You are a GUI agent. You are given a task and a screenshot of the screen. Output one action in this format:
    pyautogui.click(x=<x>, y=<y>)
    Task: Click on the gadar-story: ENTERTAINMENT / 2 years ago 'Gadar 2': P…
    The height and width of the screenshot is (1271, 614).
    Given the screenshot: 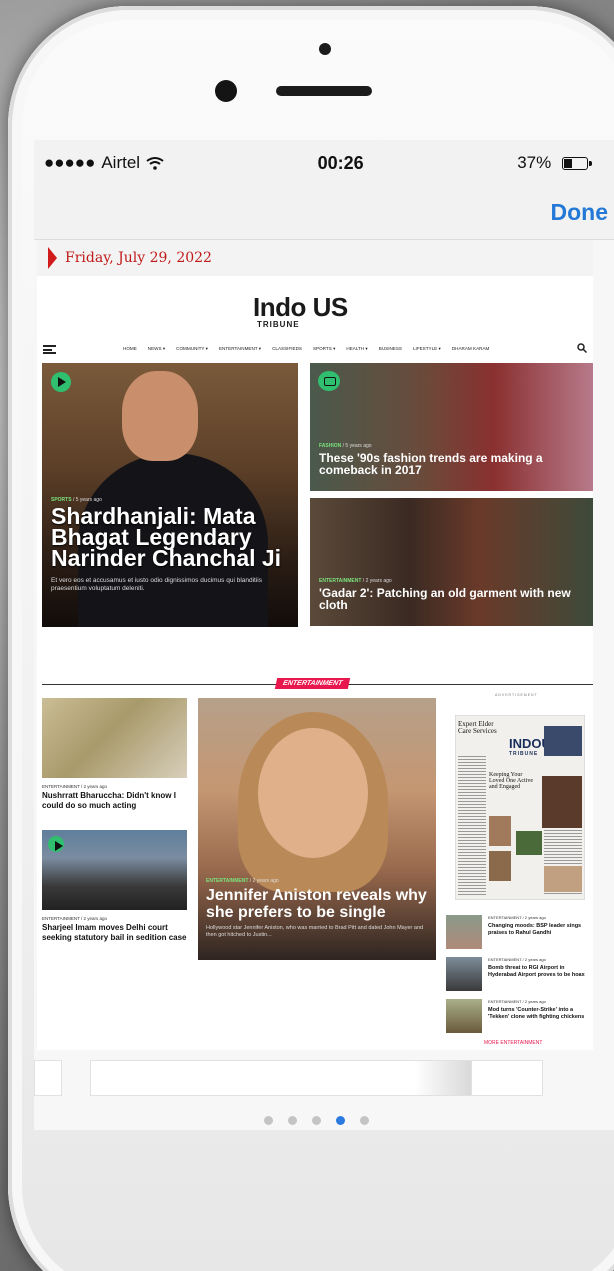 What is the action you would take?
    pyautogui.click(x=451, y=562)
    